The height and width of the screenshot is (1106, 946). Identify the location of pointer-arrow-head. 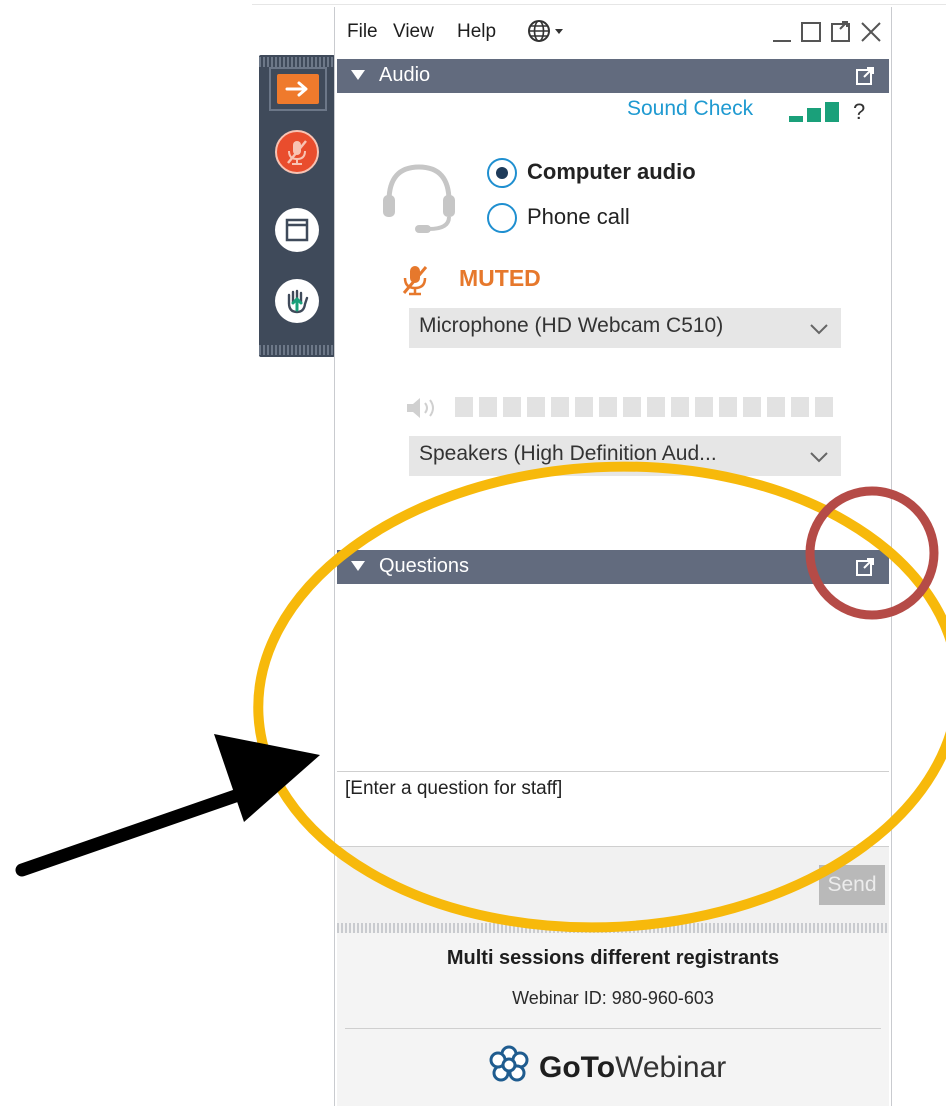
(267, 778).